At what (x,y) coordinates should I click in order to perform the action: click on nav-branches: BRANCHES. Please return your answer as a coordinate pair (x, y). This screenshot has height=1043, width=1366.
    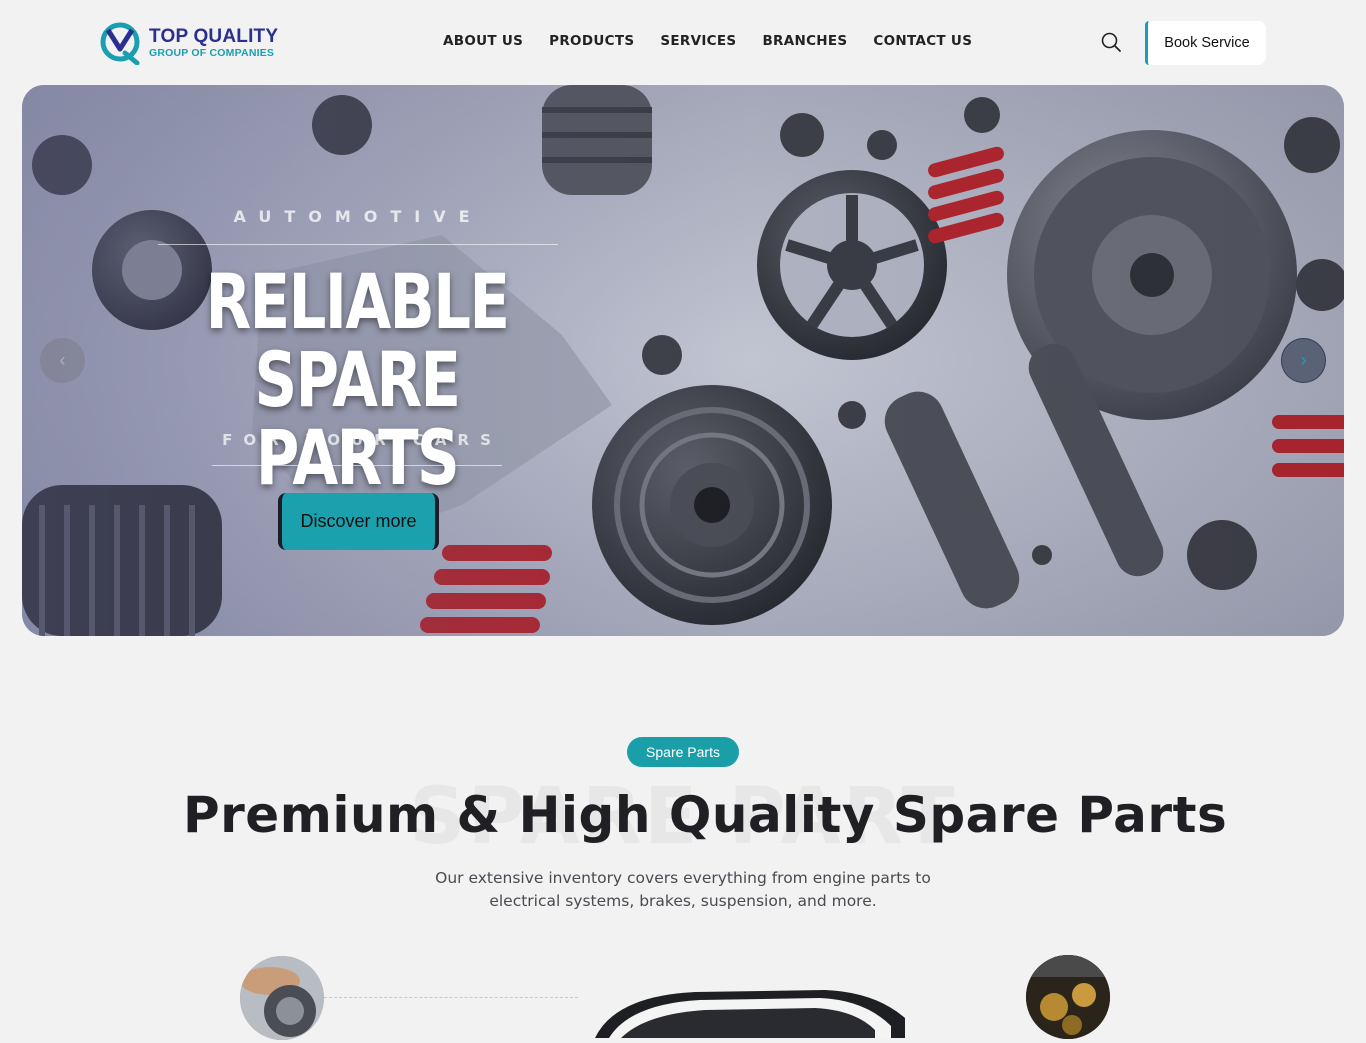
    Looking at the image, I should click on (804, 41).